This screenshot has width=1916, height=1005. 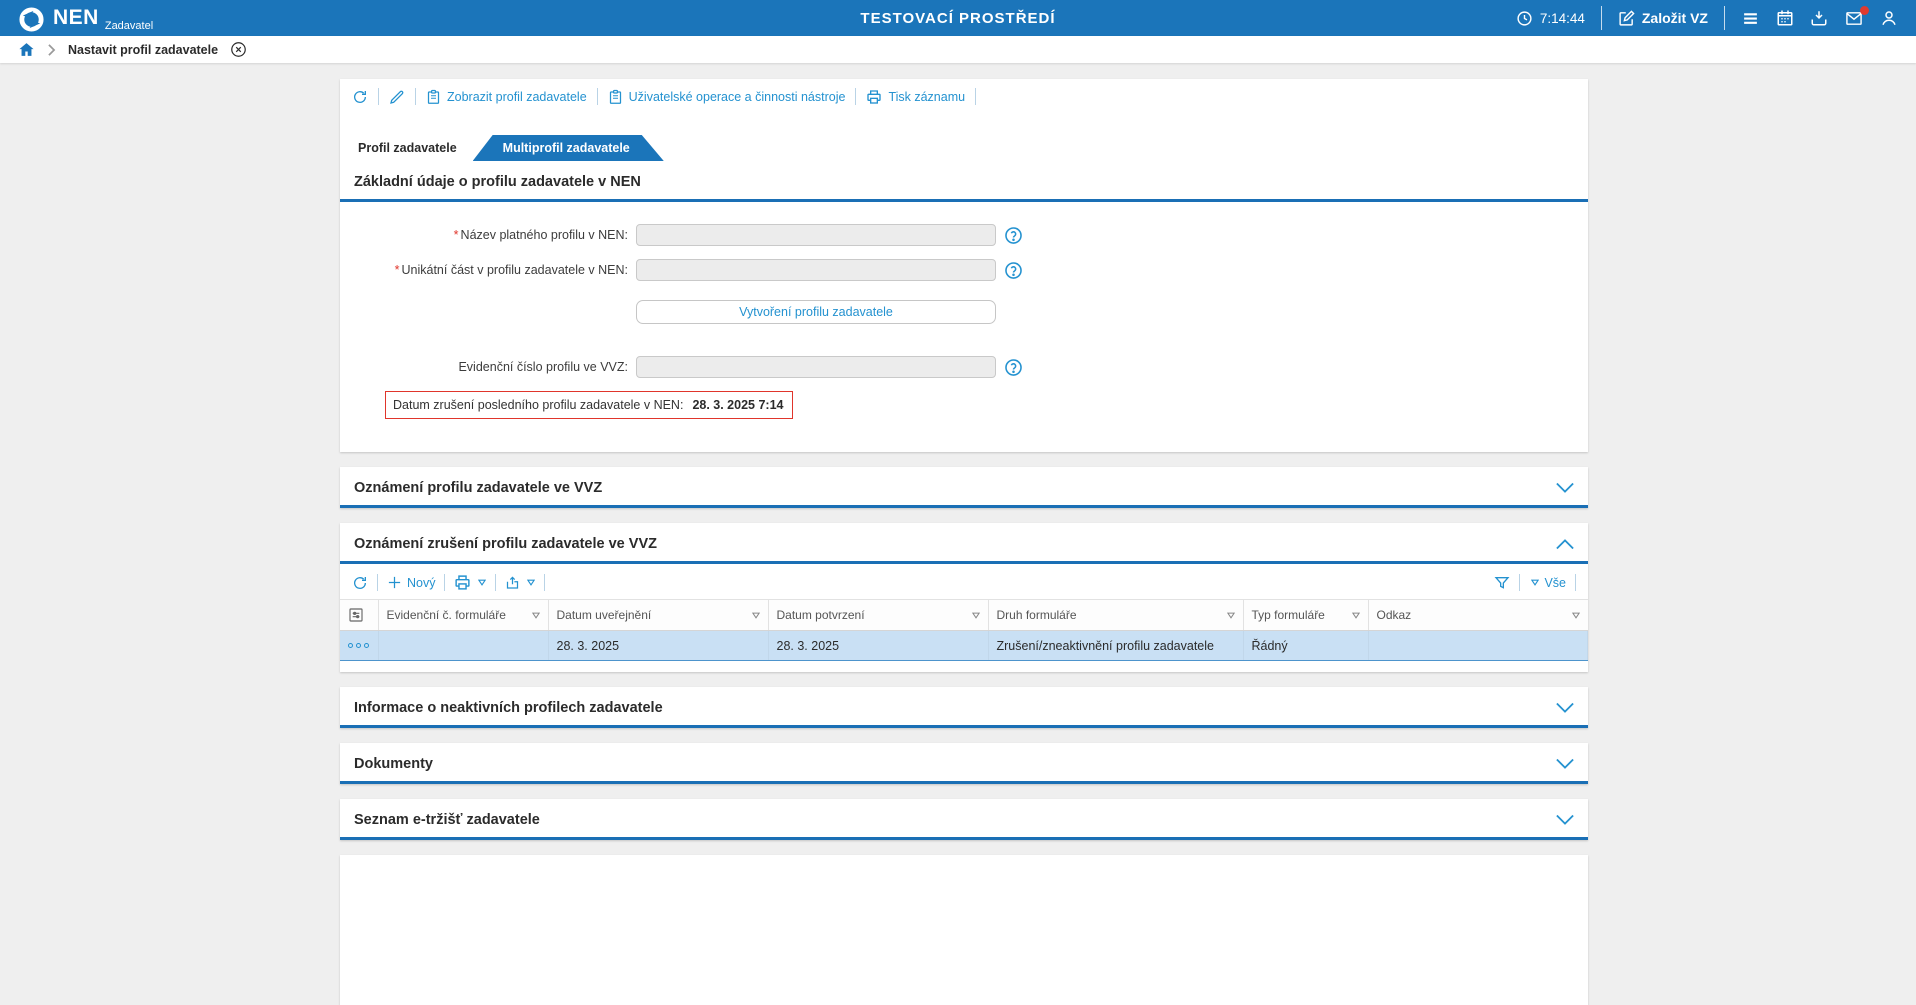 I want to click on table-bottom-padding, so click(x=964, y=666).